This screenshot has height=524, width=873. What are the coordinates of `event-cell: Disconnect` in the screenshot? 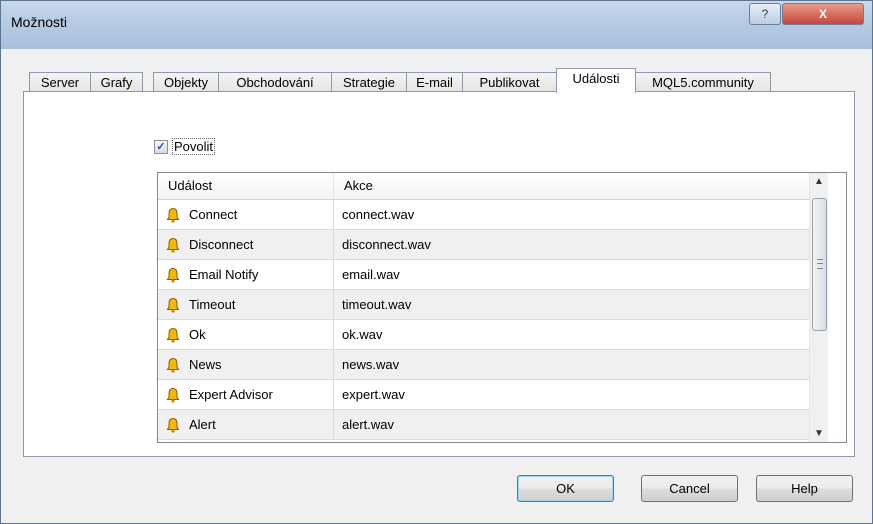 It's located at (246, 244).